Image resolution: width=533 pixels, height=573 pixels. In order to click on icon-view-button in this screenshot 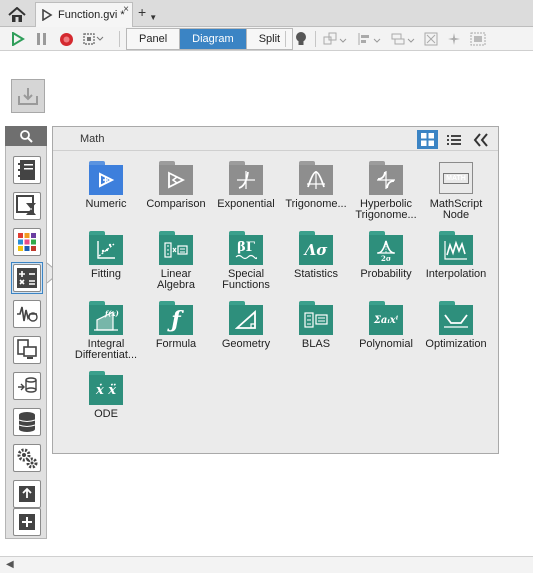, I will do `click(427, 139)`.